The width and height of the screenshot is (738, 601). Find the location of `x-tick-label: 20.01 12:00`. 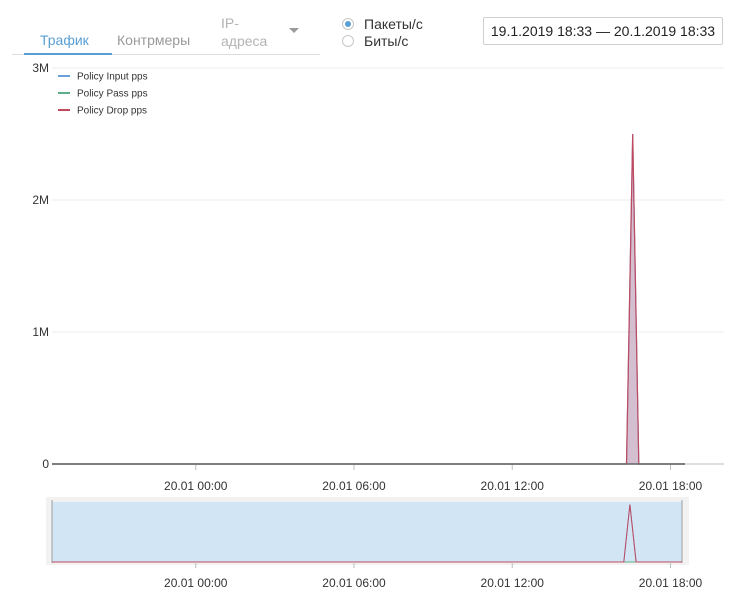

x-tick-label: 20.01 12:00 is located at coordinates (513, 486).